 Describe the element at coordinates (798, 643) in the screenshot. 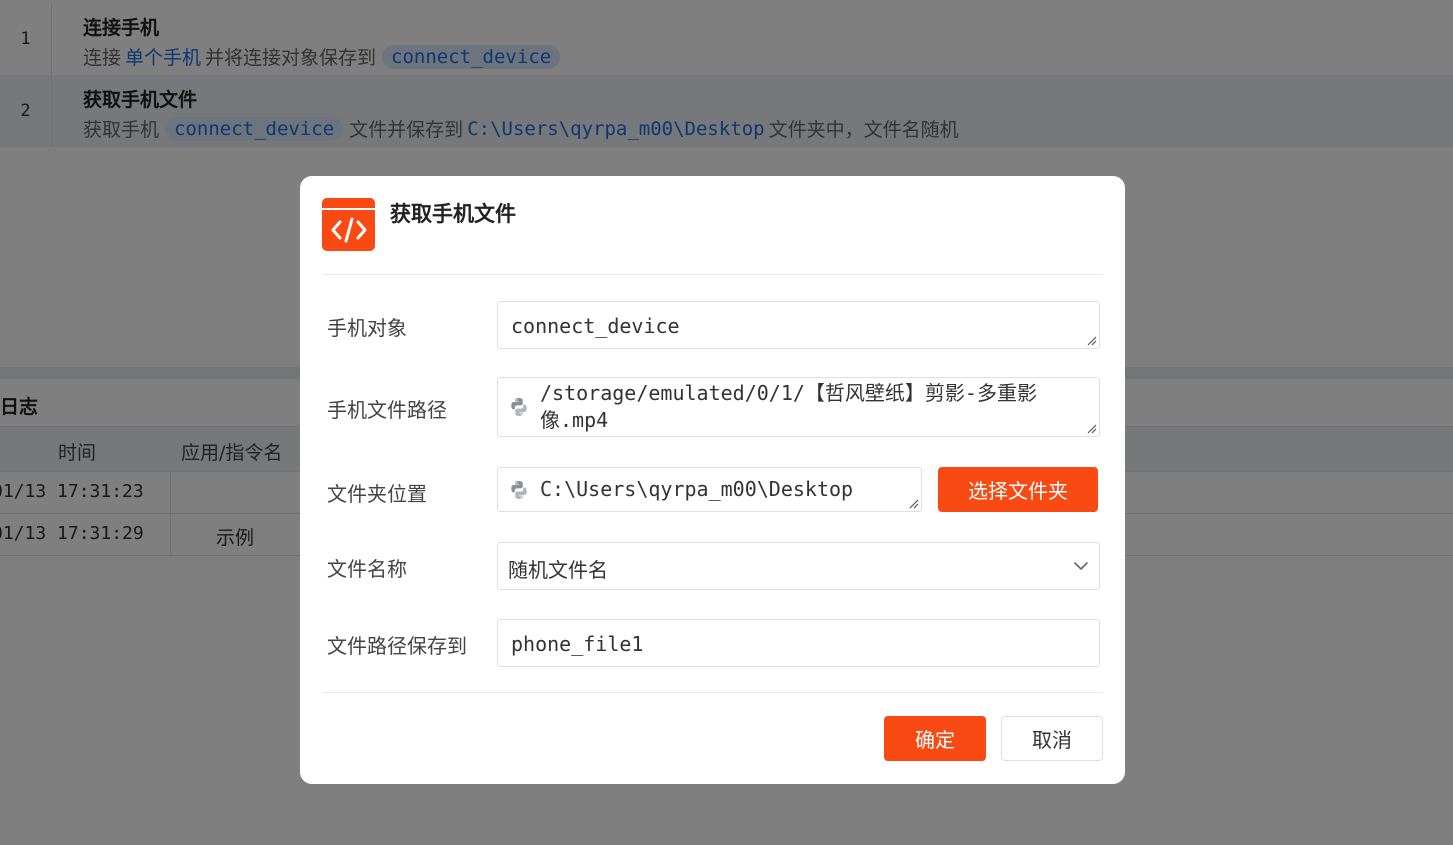

I see `save-to-input: phone_file1` at that location.